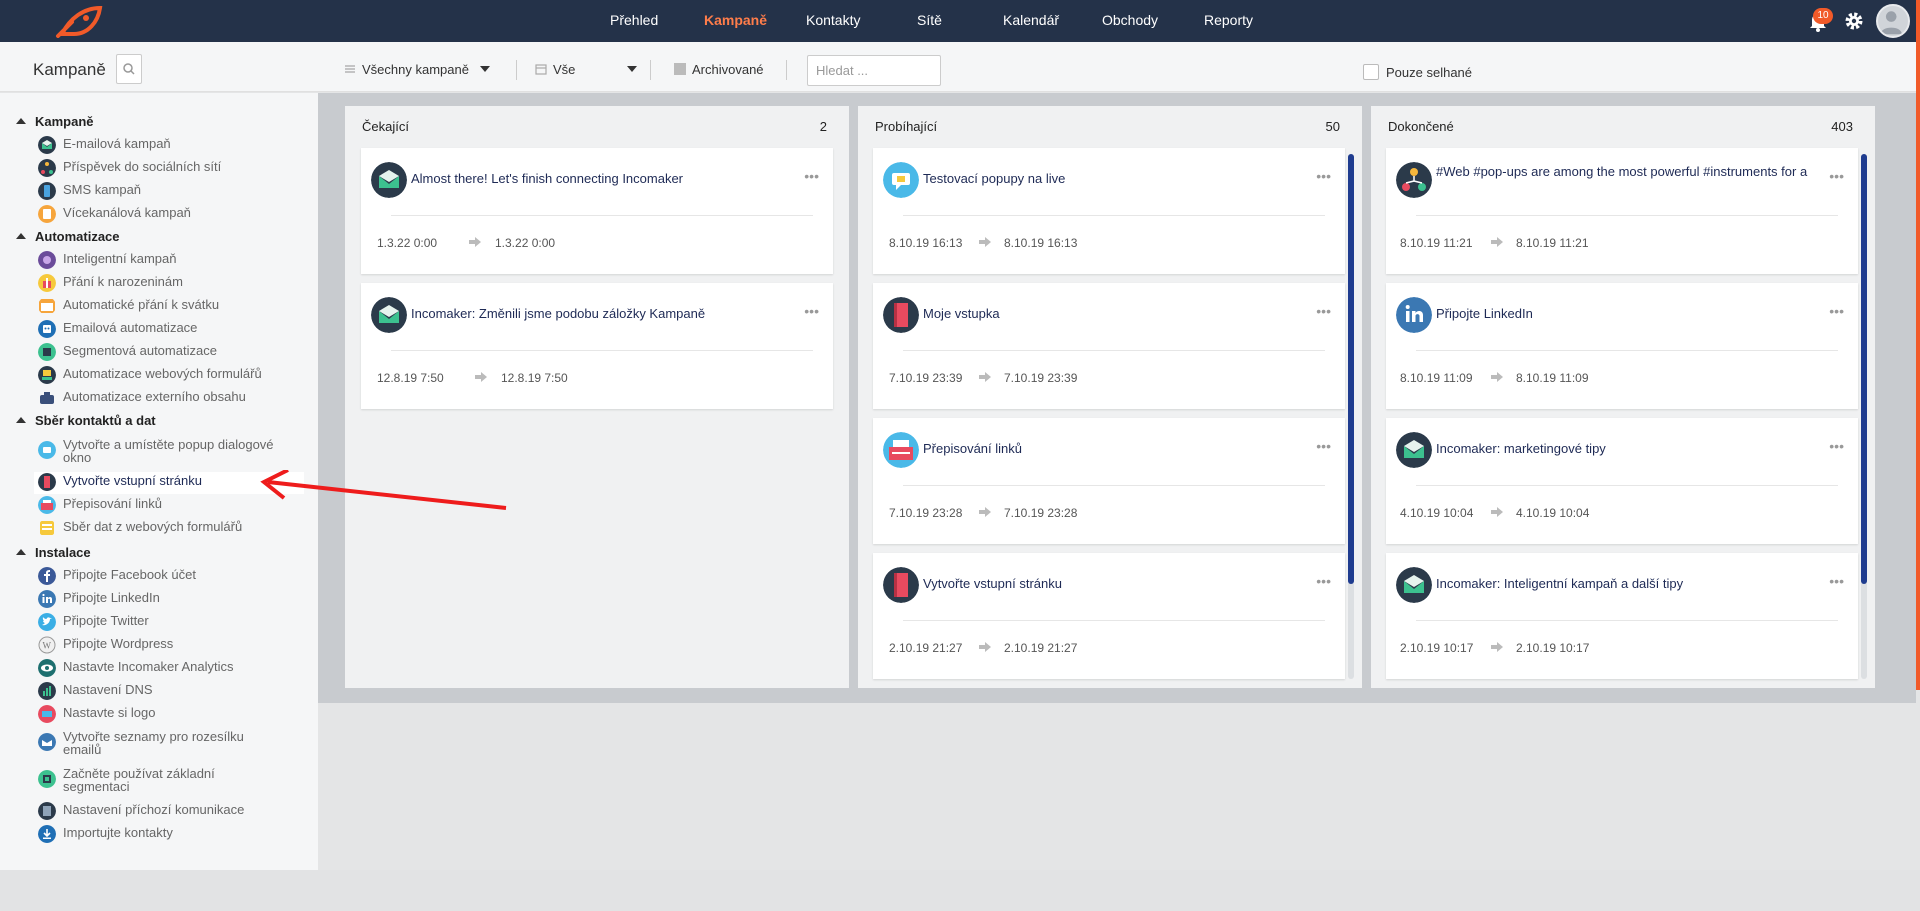 The height and width of the screenshot is (911, 1920). Describe the element at coordinates (1031, 20) in the screenshot. I see `nav-item-kalendar: Kalendář` at that location.